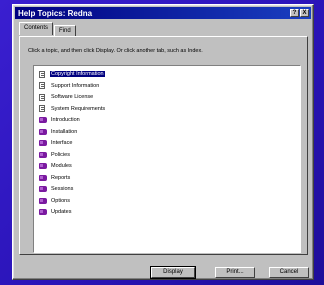  What do you see at coordinates (289, 272) in the screenshot?
I see `cancel-button: Cancel` at bounding box center [289, 272].